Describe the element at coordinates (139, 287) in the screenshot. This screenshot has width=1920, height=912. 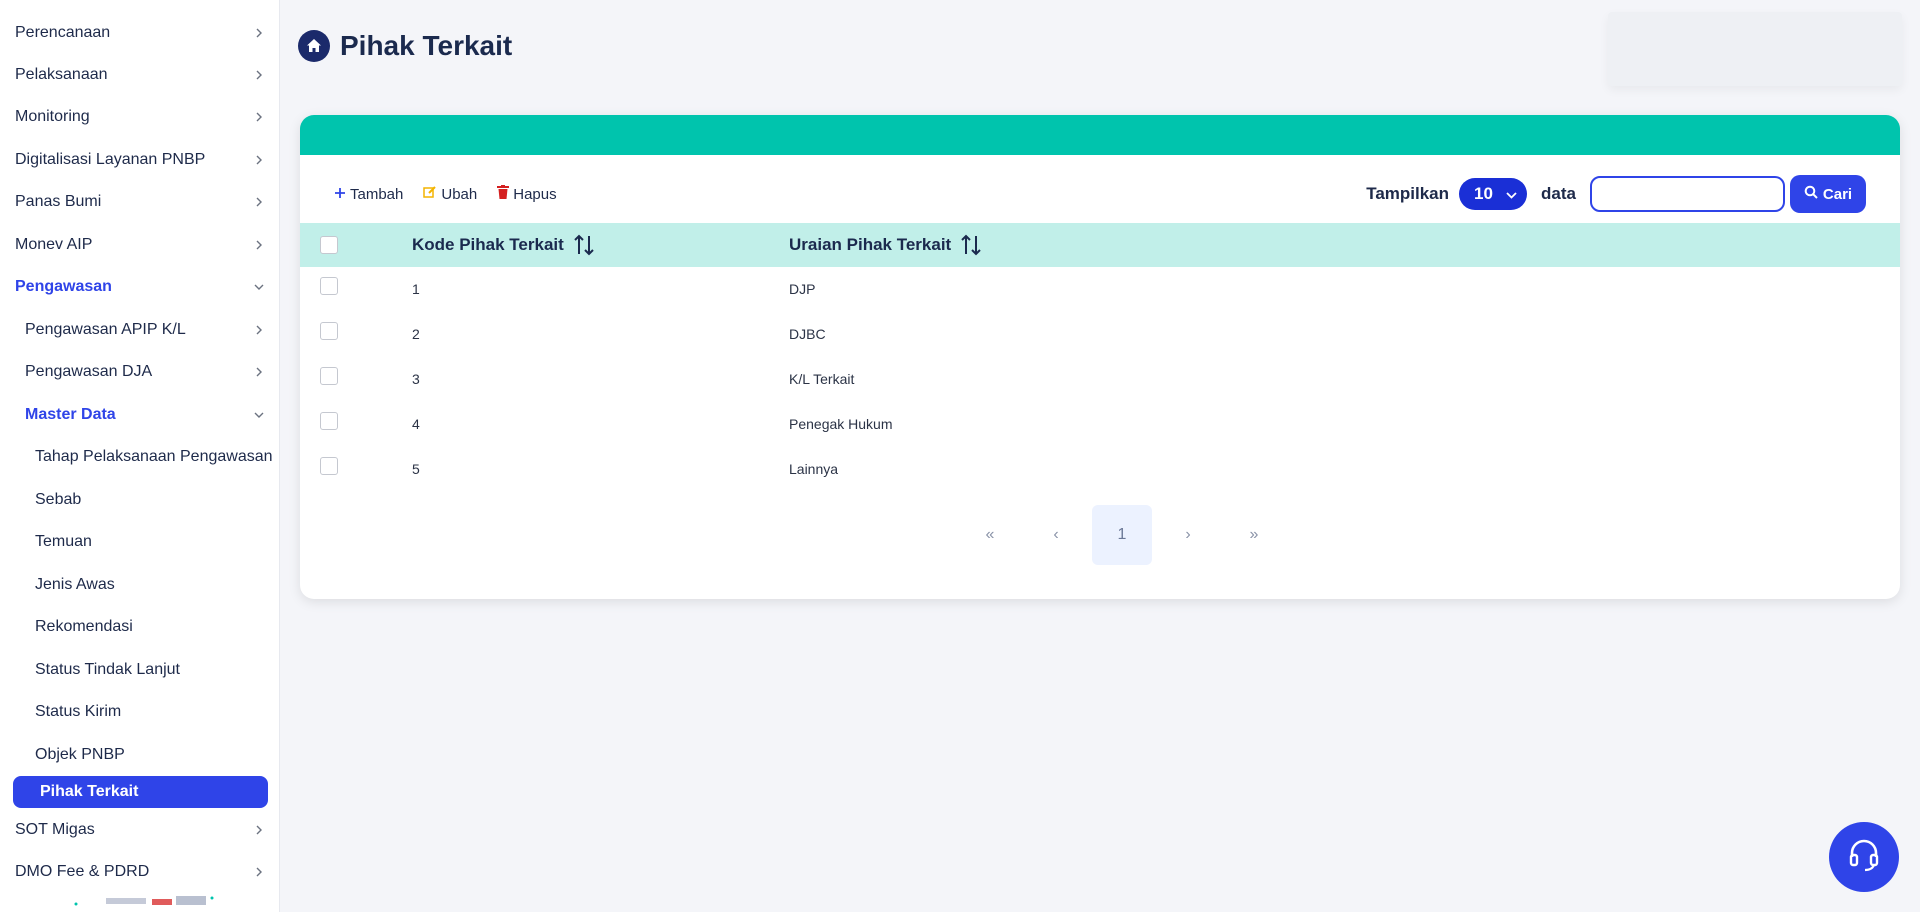
I see `sidebar-item-pengawasan: Pengawasan` at that location.